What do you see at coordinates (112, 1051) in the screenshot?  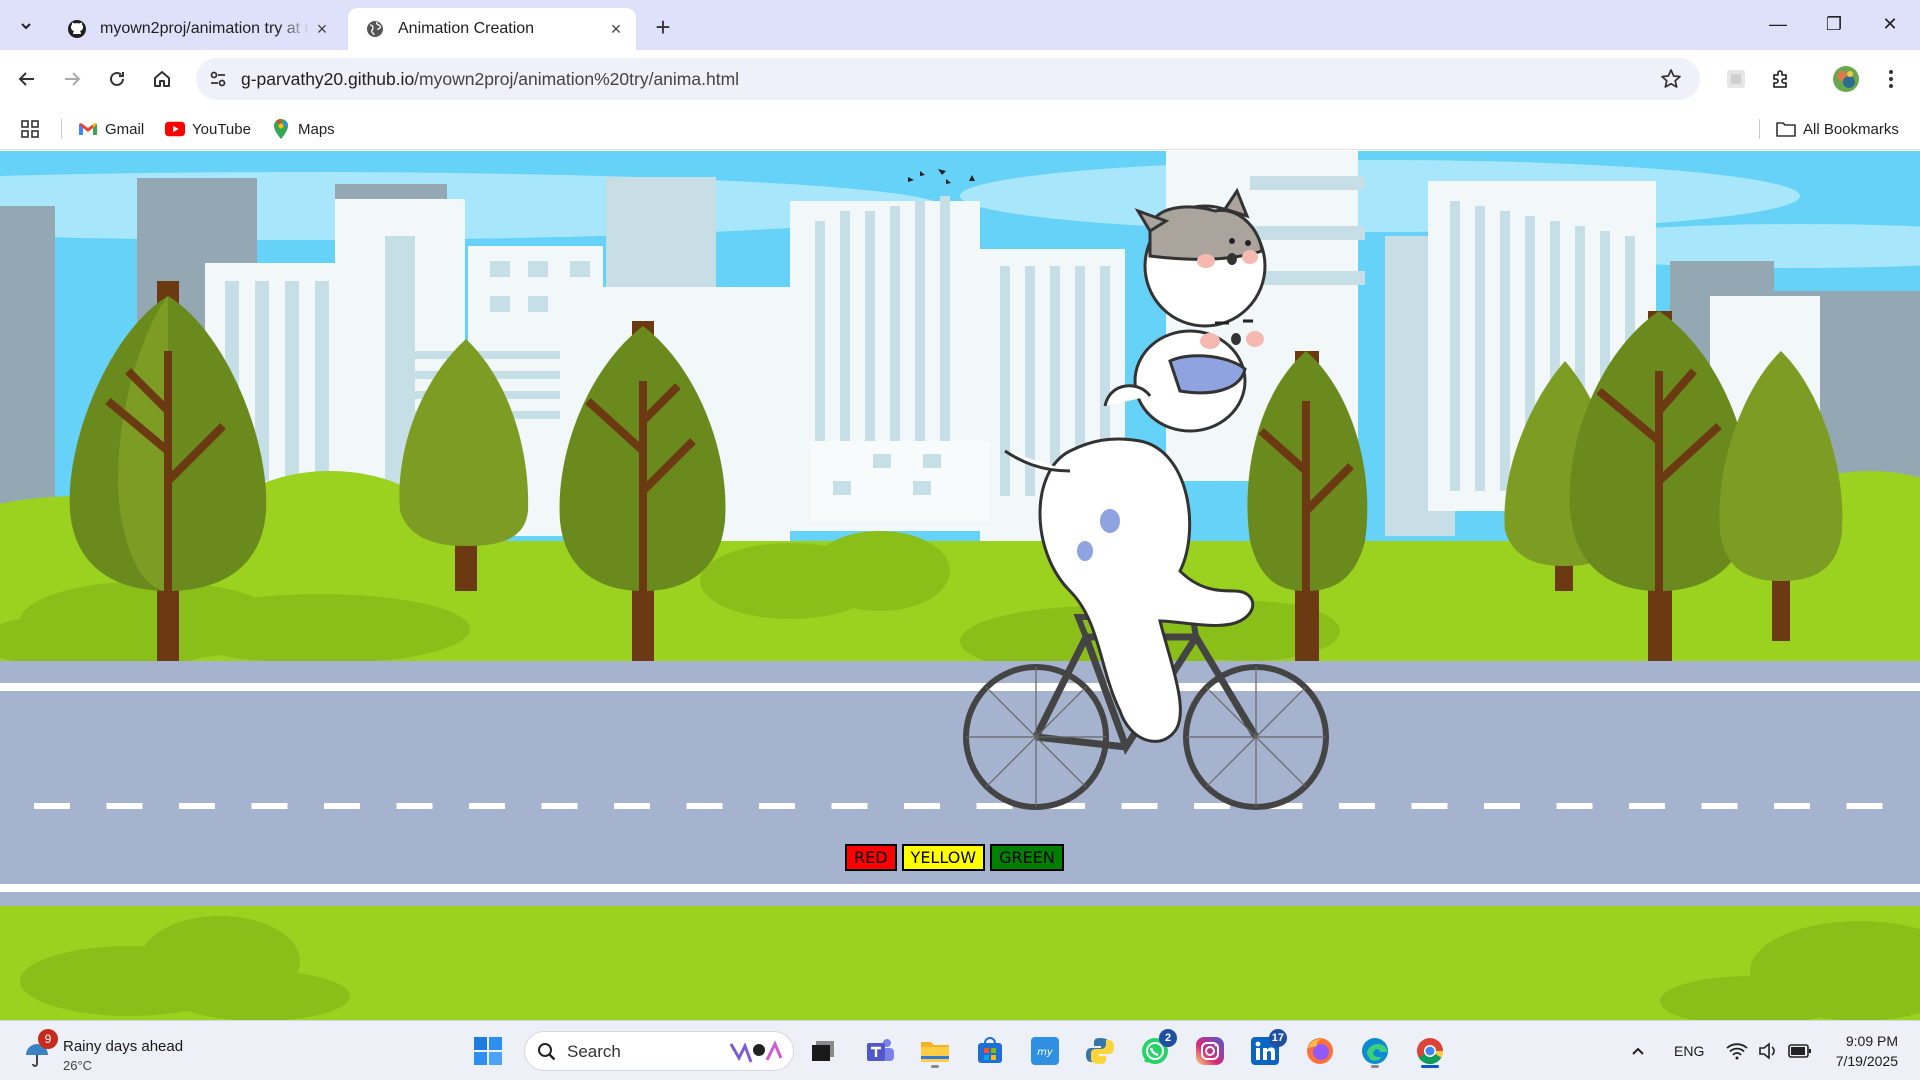 I see `weather-widget: 9 Rainy days ahead 26°C` at bounding box center [112, 1051].